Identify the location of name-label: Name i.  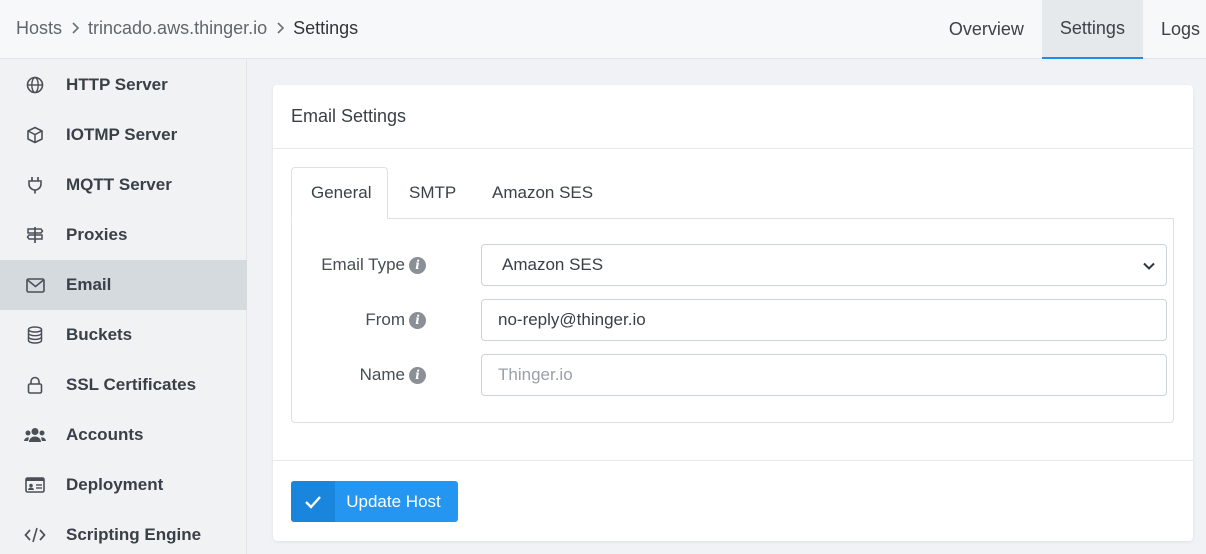
(359, 375).